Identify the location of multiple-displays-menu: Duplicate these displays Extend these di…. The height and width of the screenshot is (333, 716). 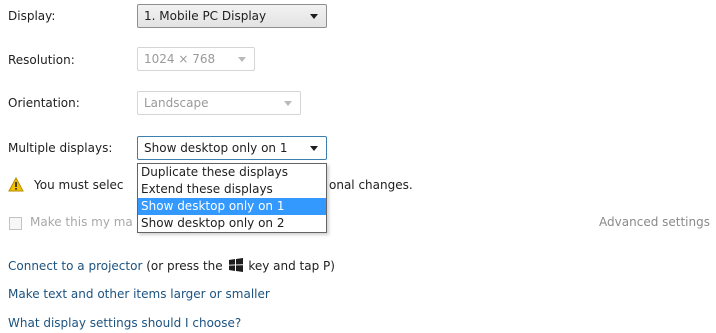
(232, 198).